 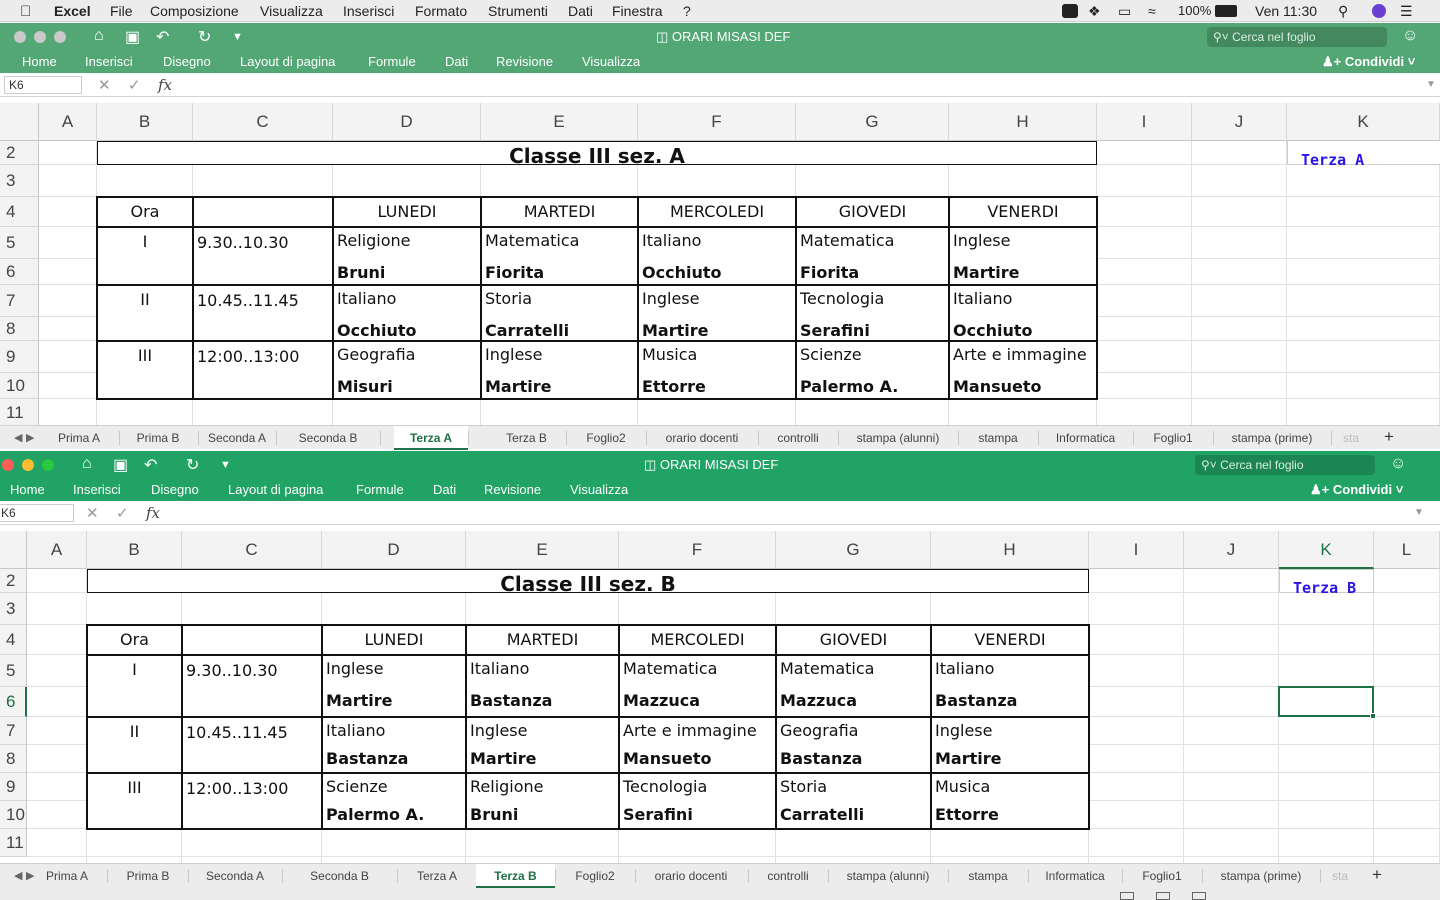 What do you see at coordinates (988, 876) in the screenshot?
I see `sheet-tab-stampa: stampa` at bounding box center [988, 876].